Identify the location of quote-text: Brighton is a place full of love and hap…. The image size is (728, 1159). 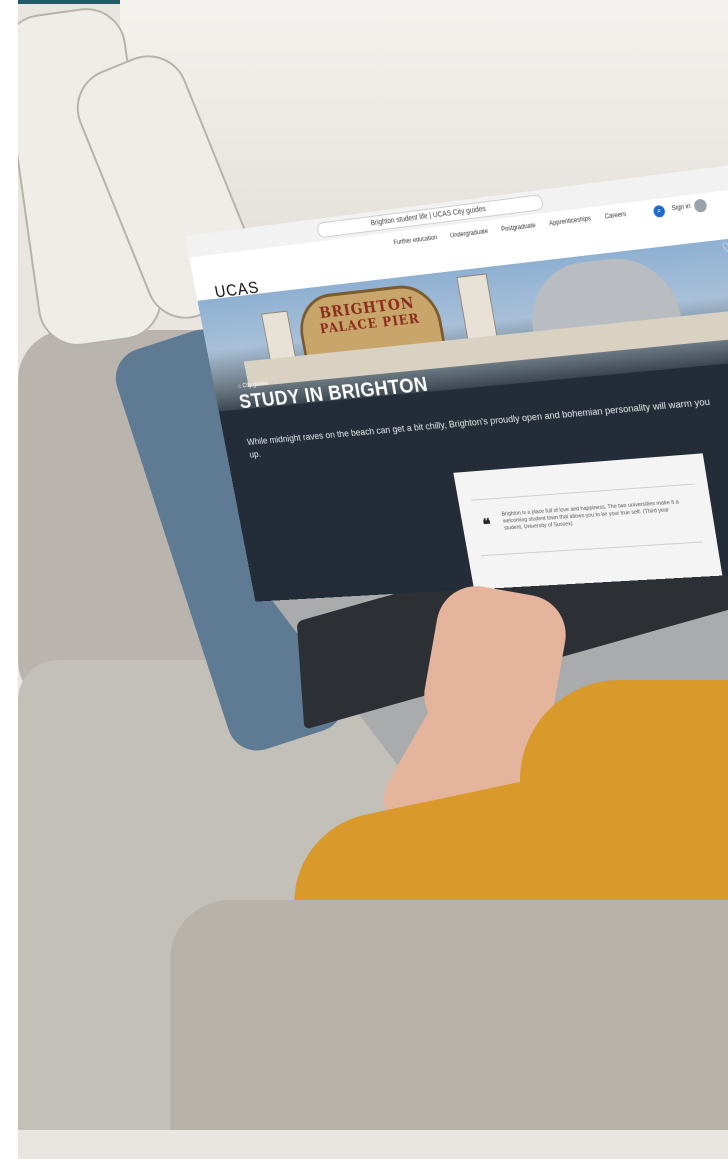
(590, 515).